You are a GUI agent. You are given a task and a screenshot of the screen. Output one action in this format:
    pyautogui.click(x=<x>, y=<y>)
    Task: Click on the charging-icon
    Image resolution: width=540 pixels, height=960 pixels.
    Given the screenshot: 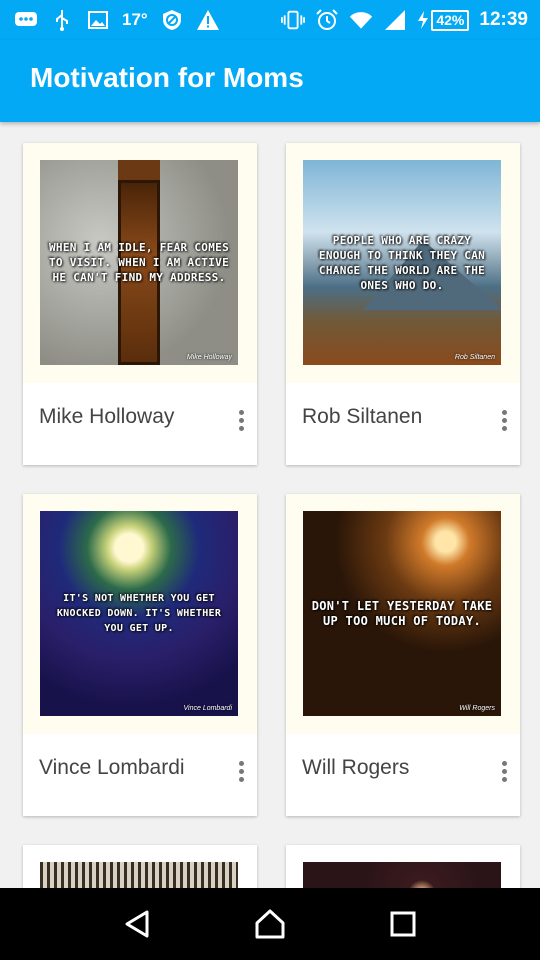 What is the action you would take?
    pyautogui.click(x=423, y=20)
    